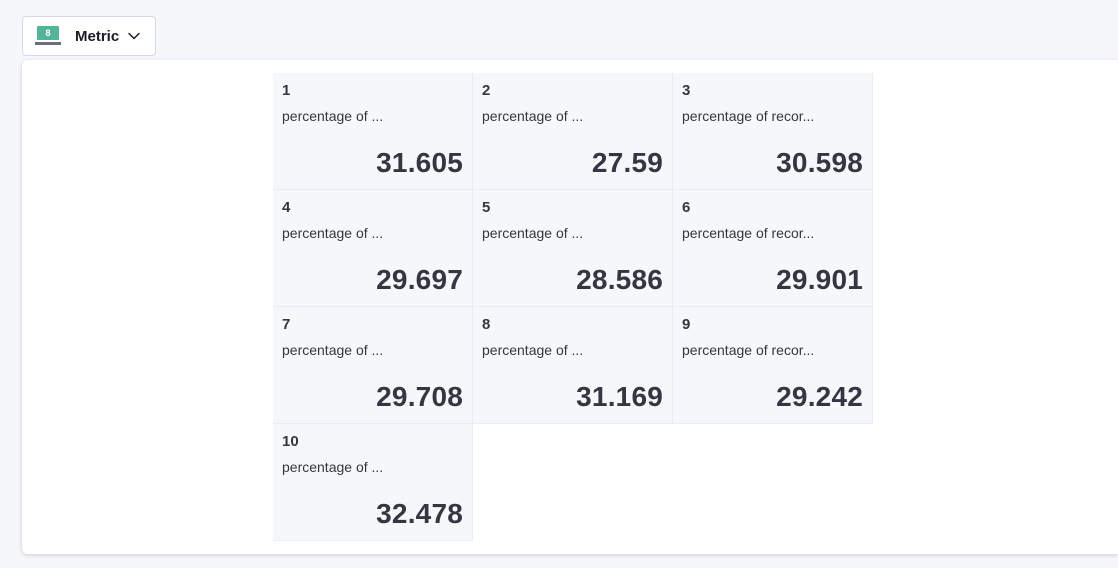  What do you see at coordinates (419, 396) in the screenshot?
I see `metric-value: 29.708` at bounding box center [419, 396].